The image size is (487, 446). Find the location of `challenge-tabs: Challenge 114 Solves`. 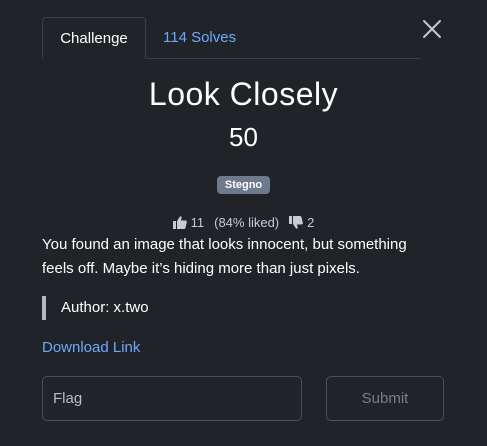

challenge-tabs: Challenge 114 Solves is located at coordinates (231, 38).